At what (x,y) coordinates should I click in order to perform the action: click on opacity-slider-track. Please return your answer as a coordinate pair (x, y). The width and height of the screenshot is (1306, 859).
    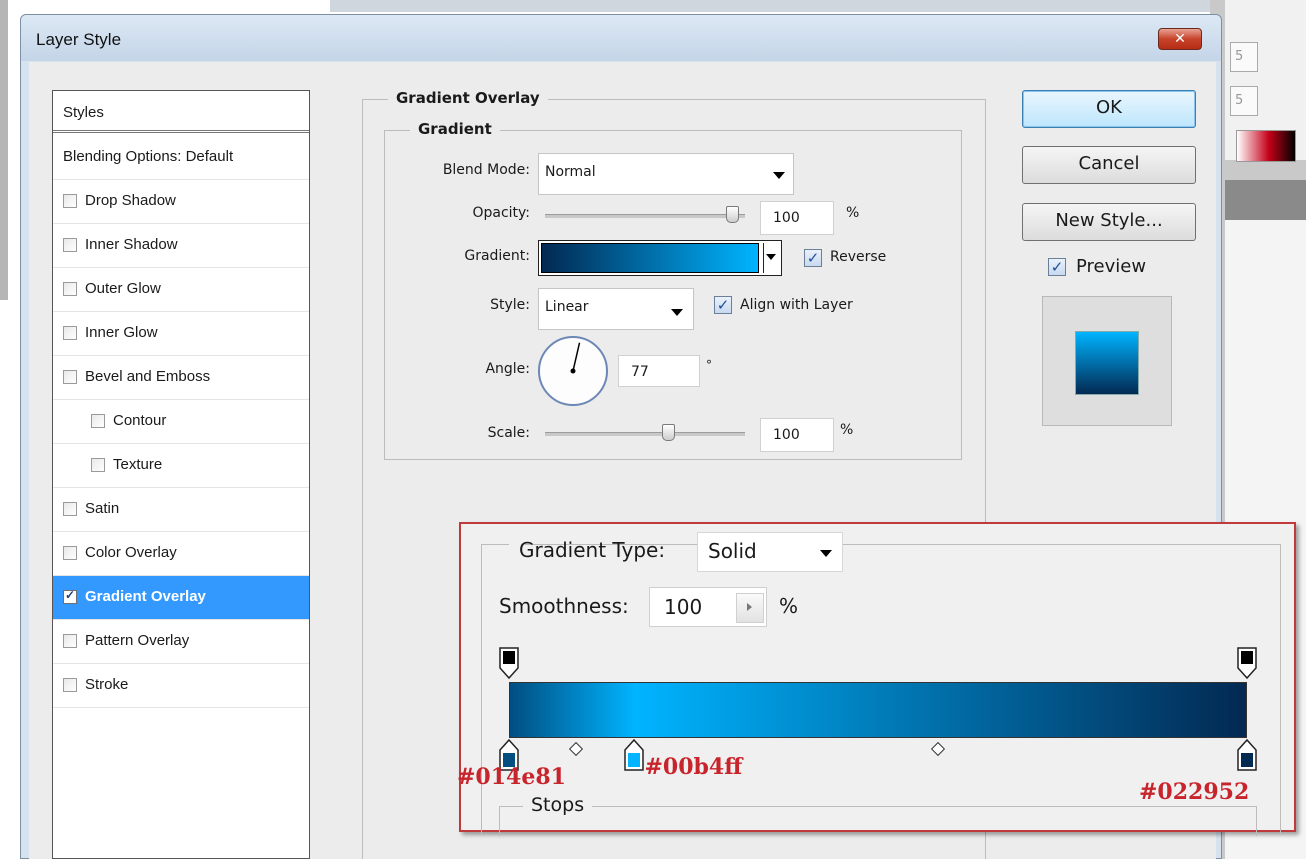
    Looking at the image, I should click on (645, 216).